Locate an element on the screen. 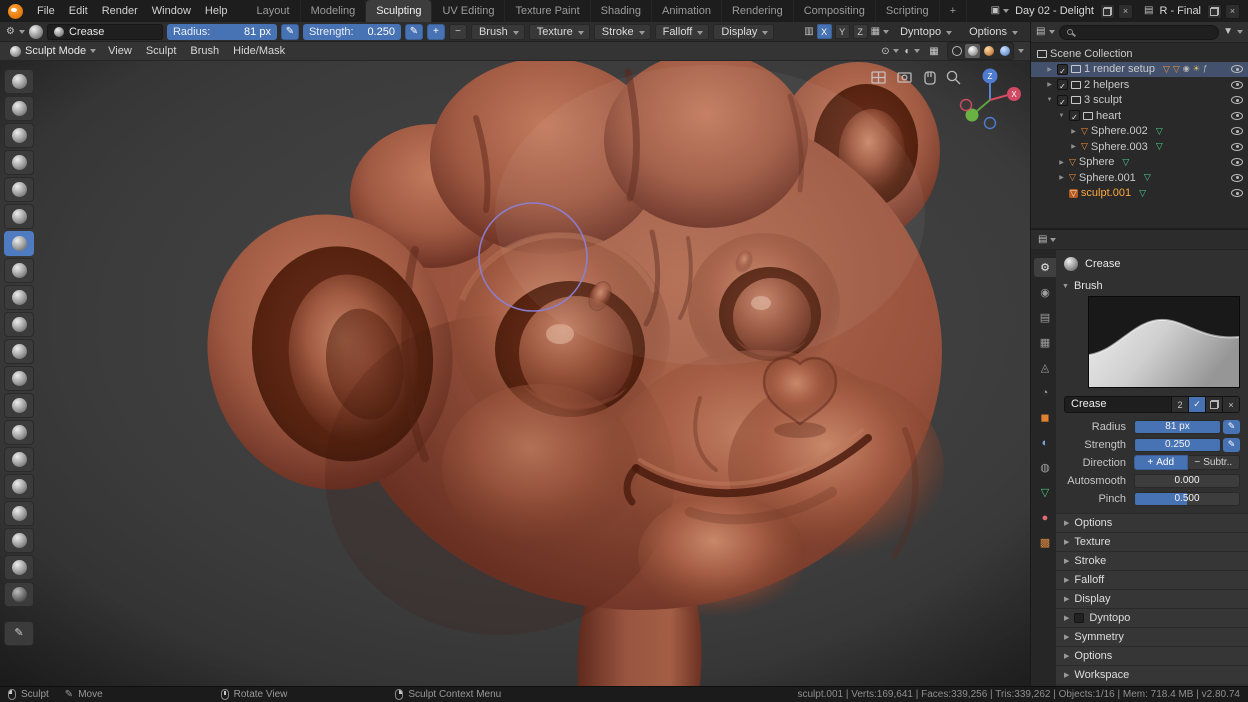 Image resolution: width=1248 pixels, height=702 pixels. section-falloff: ▶ Falloff is located at coordinates (1152, 579).